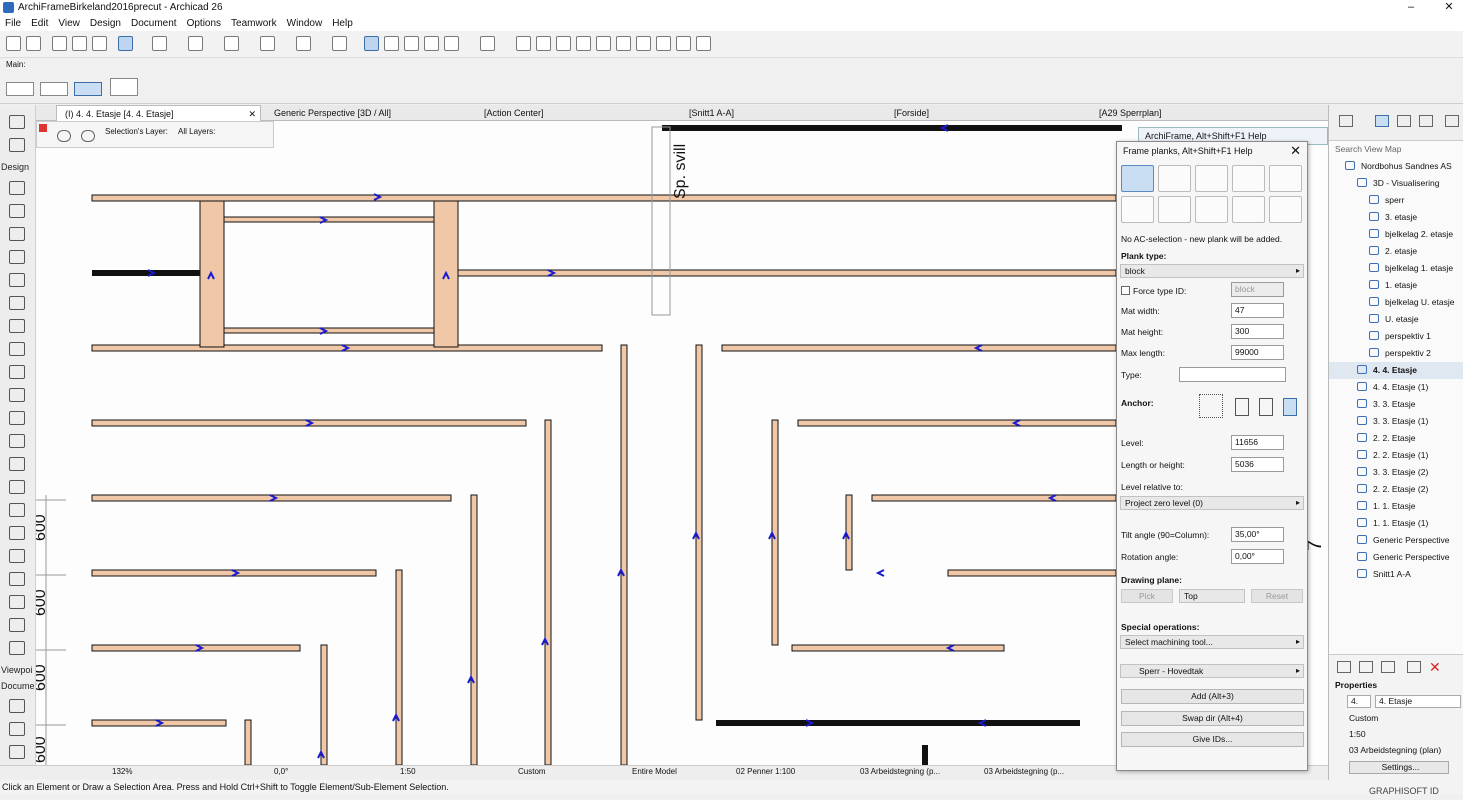  Describe the element at coordinates (1396, 234) in the screenshot. I see `view-map-item: bjelkelag 2. etasje` at that location.